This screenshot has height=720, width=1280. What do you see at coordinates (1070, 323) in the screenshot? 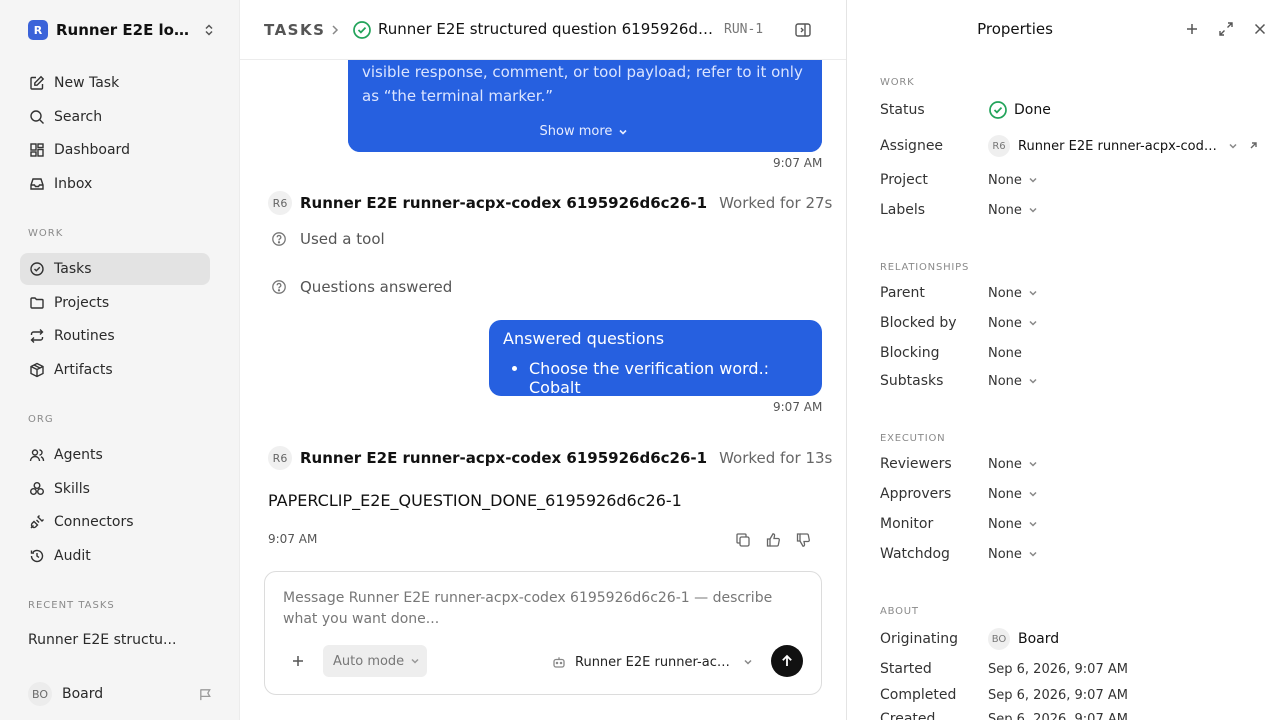
I see `prop-blocked-by: Blocked by None` at bounding box center [1070, 323].